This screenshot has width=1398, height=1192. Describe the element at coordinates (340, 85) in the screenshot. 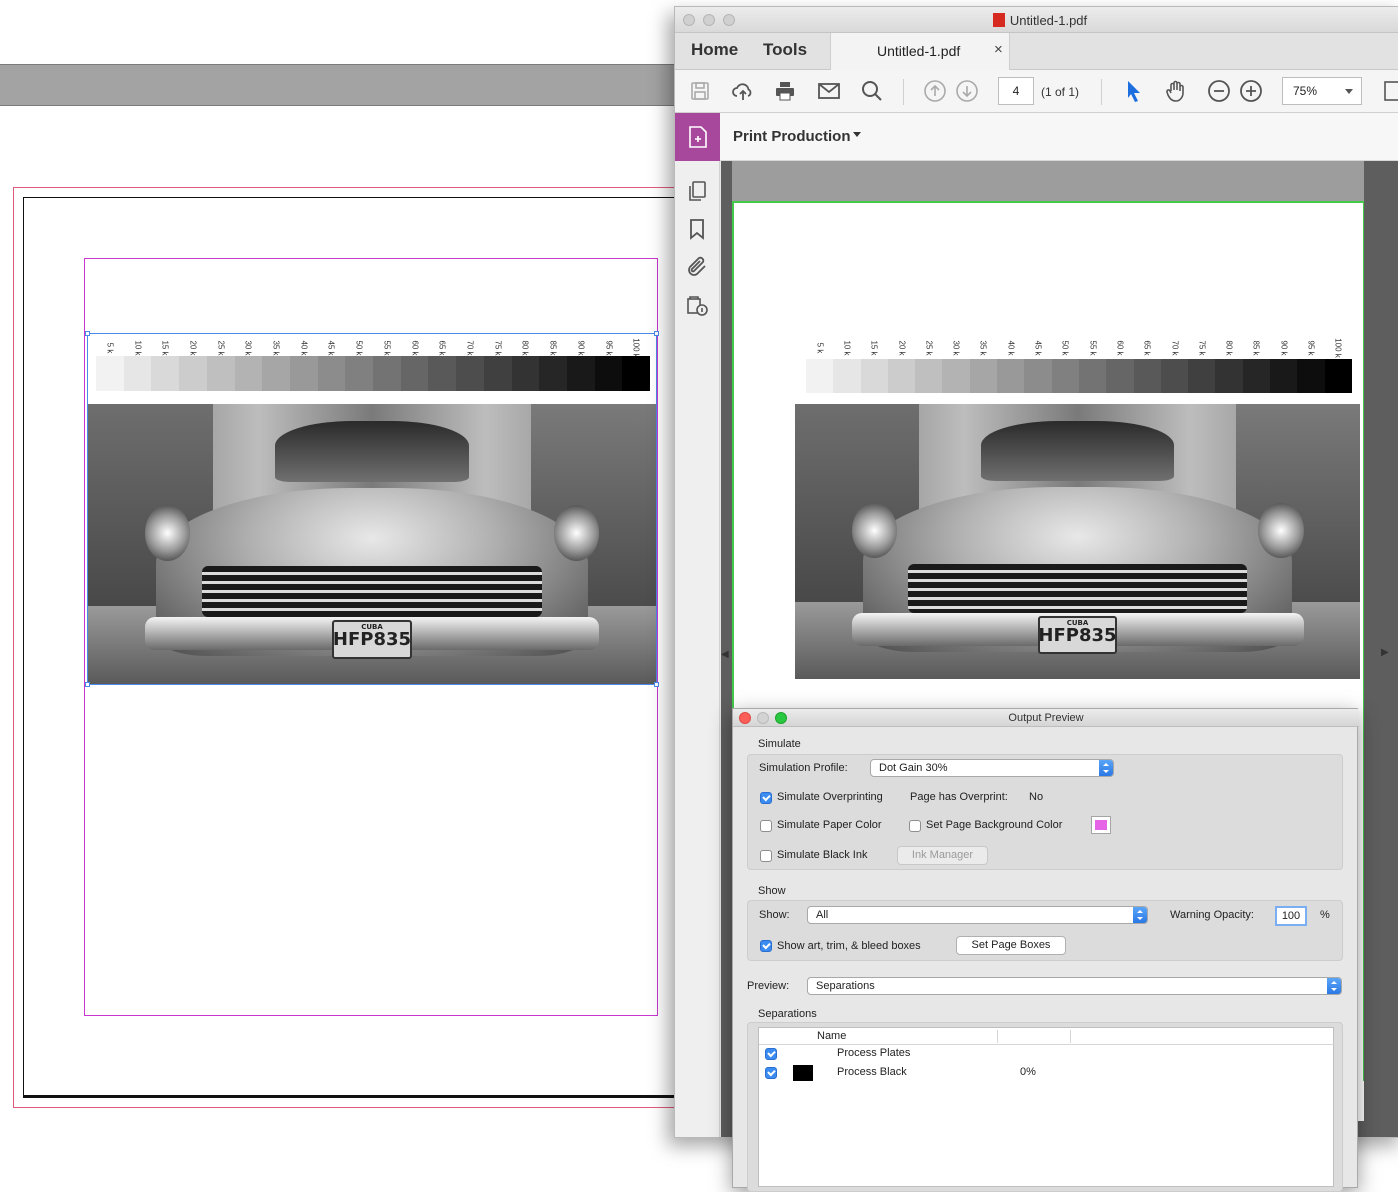

I see `layout-pasteboard-bar` at that location.